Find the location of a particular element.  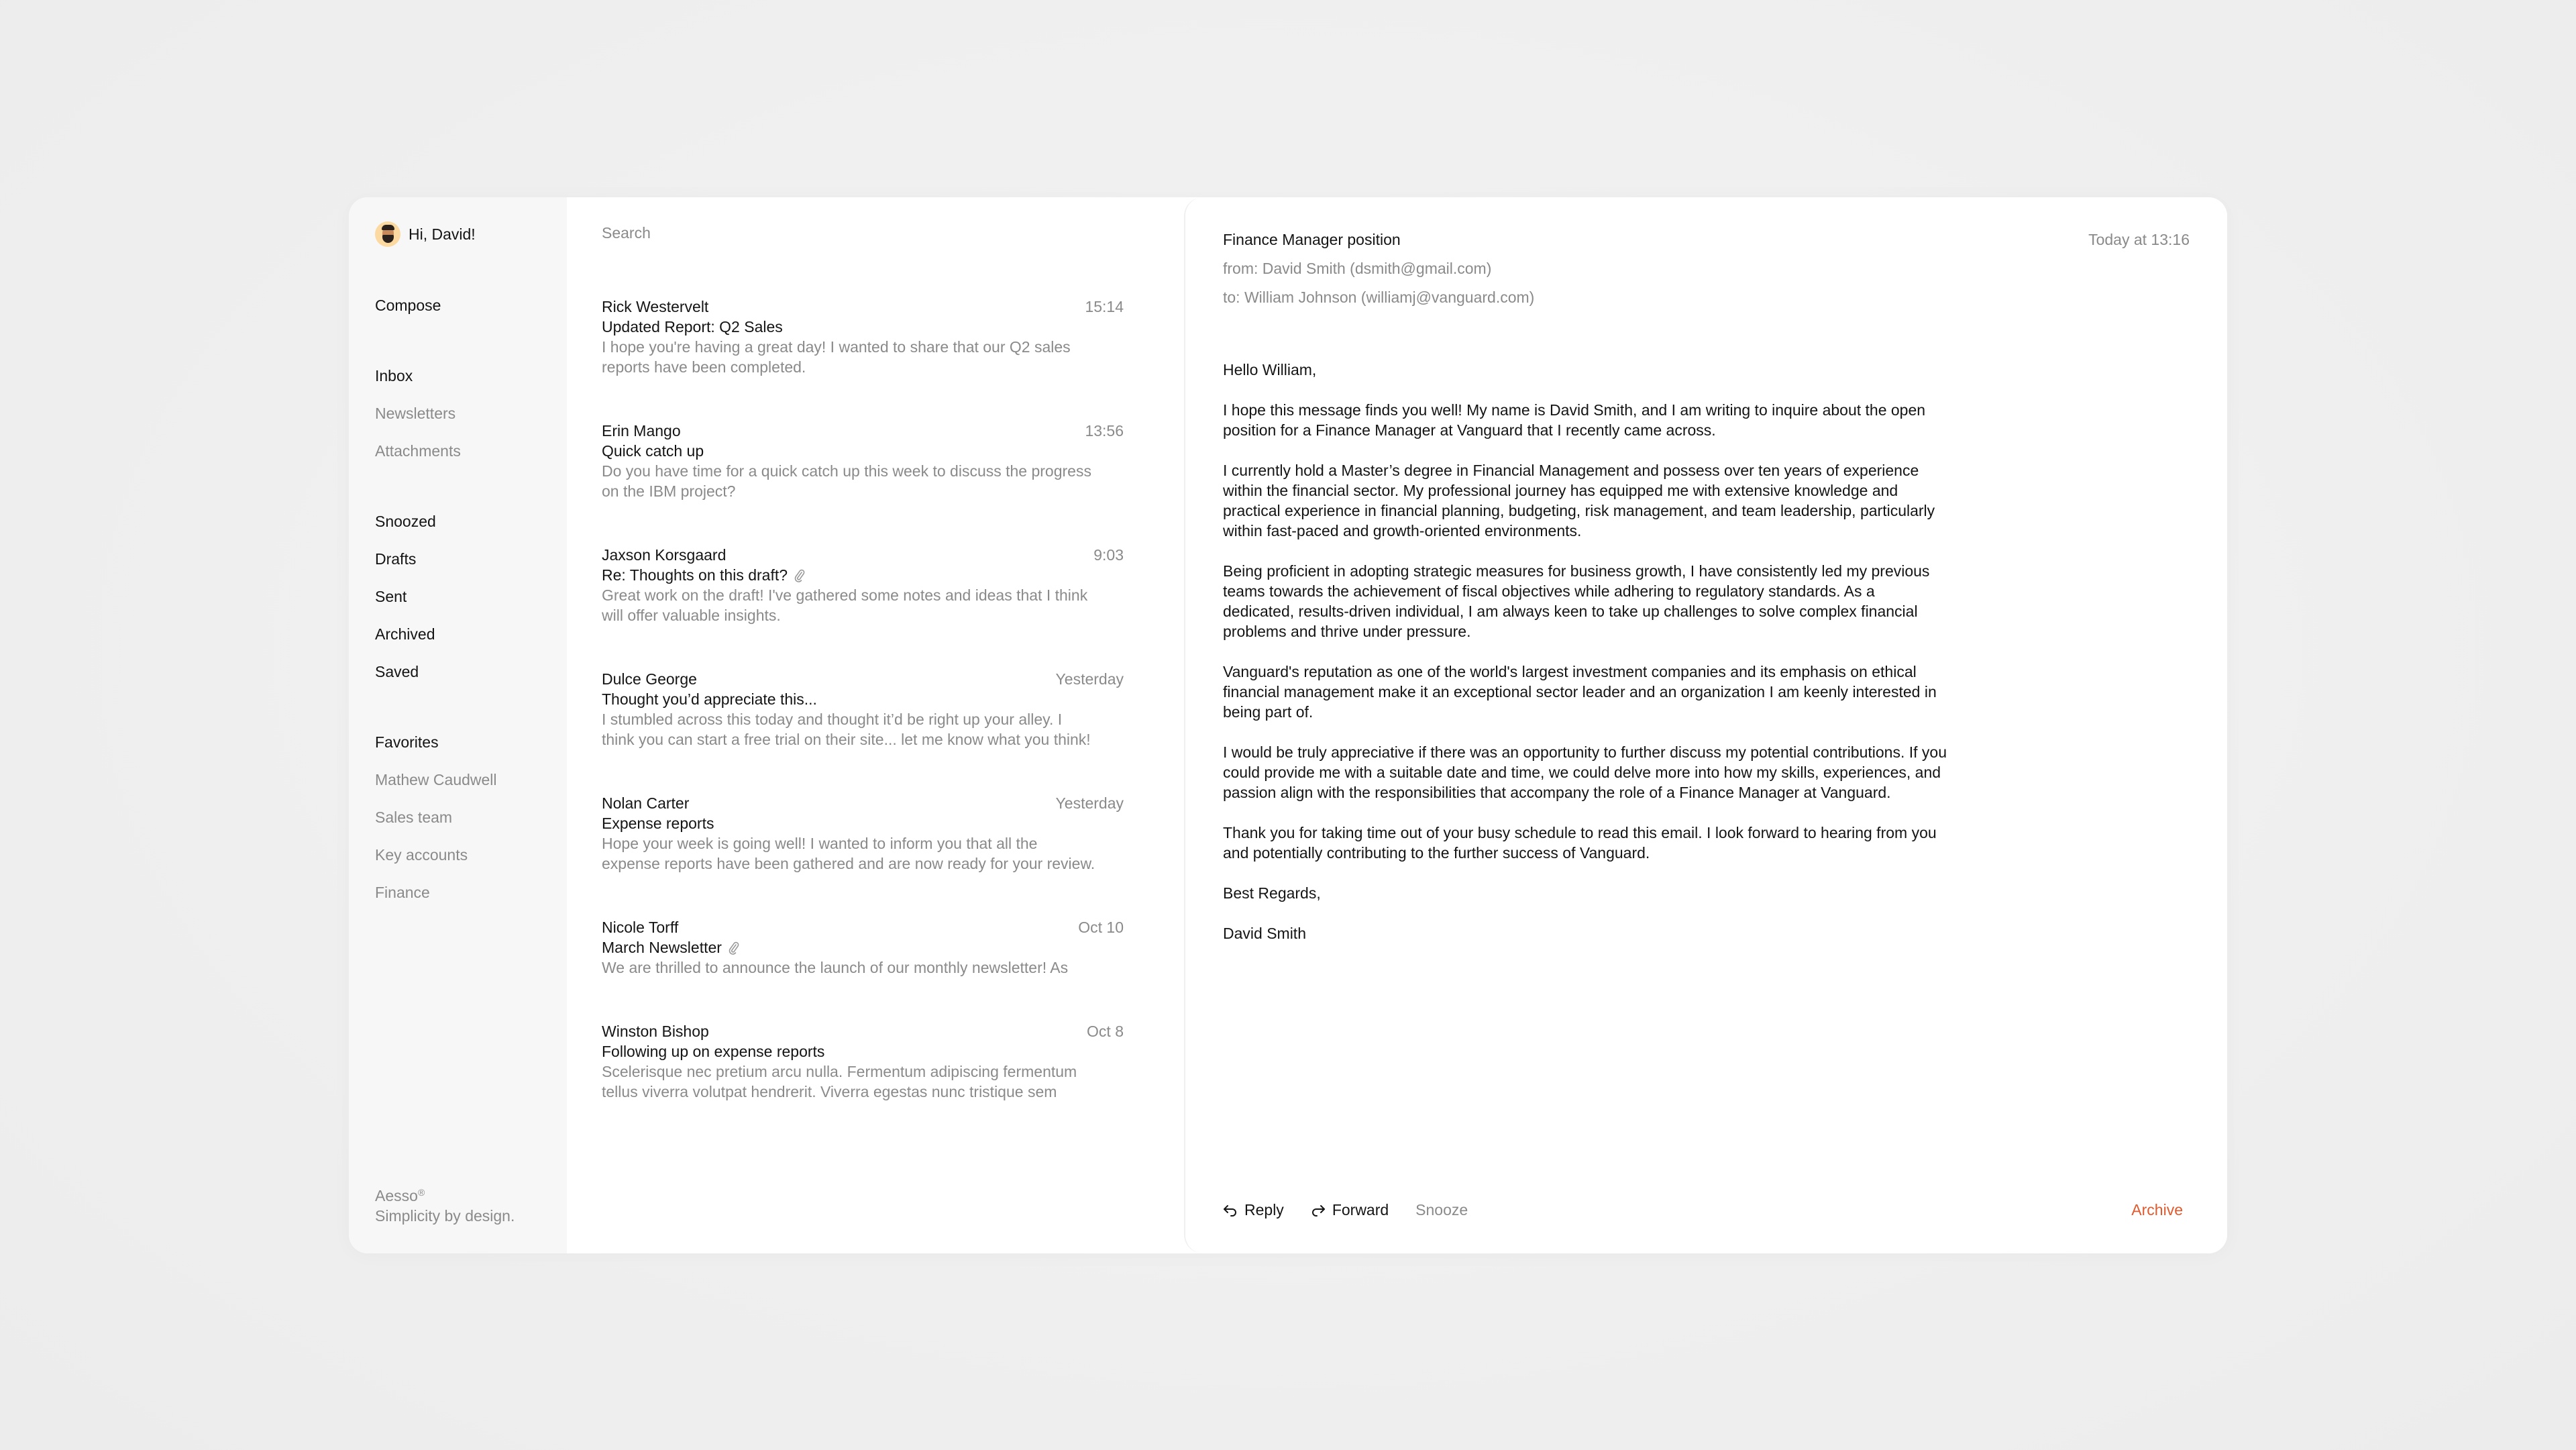

email-subject-line: Expense reports is located at coordinates (863, 823).